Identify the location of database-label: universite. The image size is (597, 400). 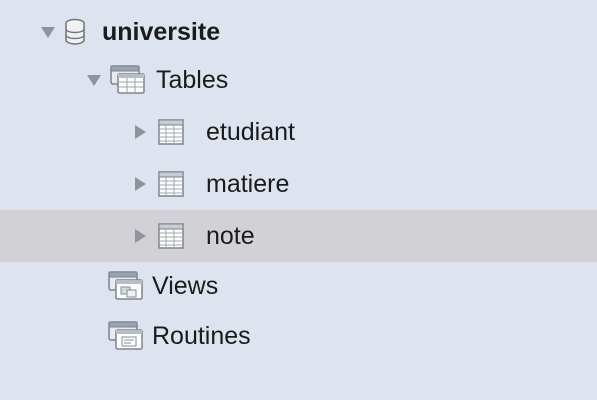
(161, 32).